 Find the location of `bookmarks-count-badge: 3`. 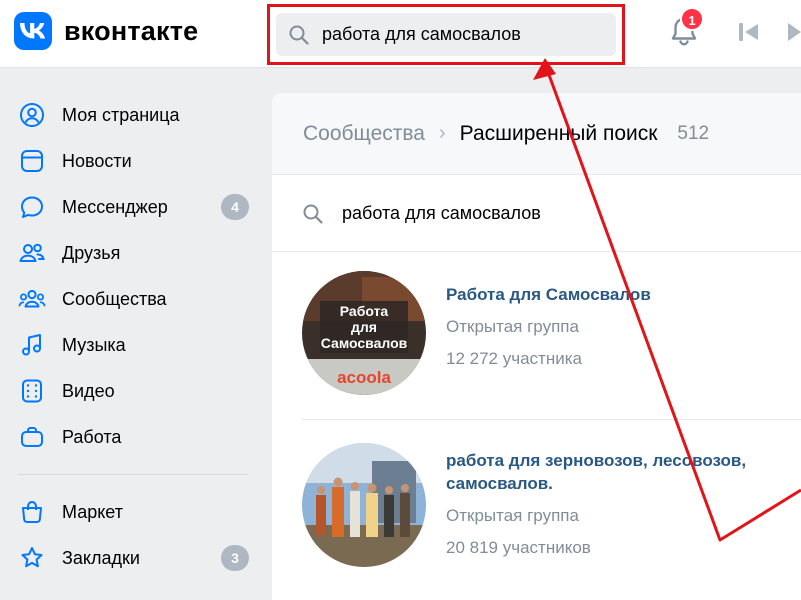

bookmarks-count-badge: 3 is located at coordinates (235, 558).